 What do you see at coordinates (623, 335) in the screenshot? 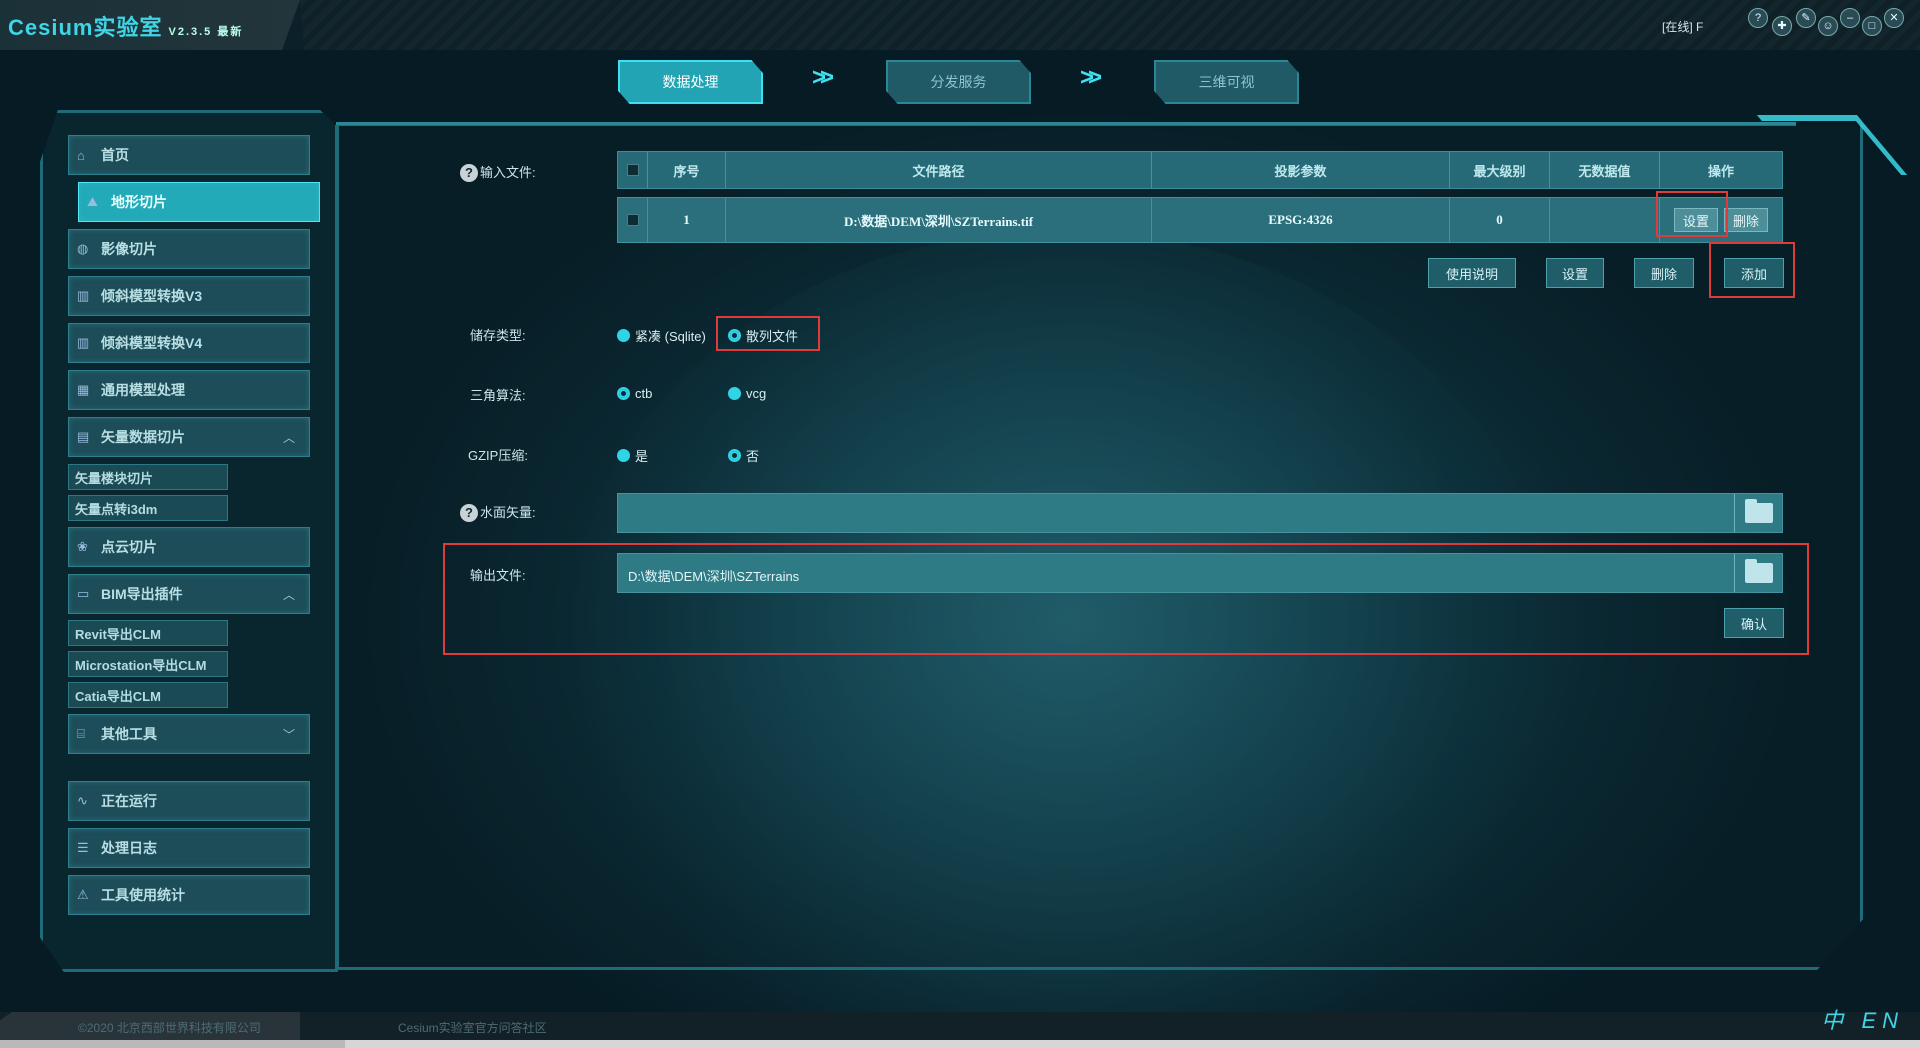
I see `radio-icon` at bounding box center [623, 335].